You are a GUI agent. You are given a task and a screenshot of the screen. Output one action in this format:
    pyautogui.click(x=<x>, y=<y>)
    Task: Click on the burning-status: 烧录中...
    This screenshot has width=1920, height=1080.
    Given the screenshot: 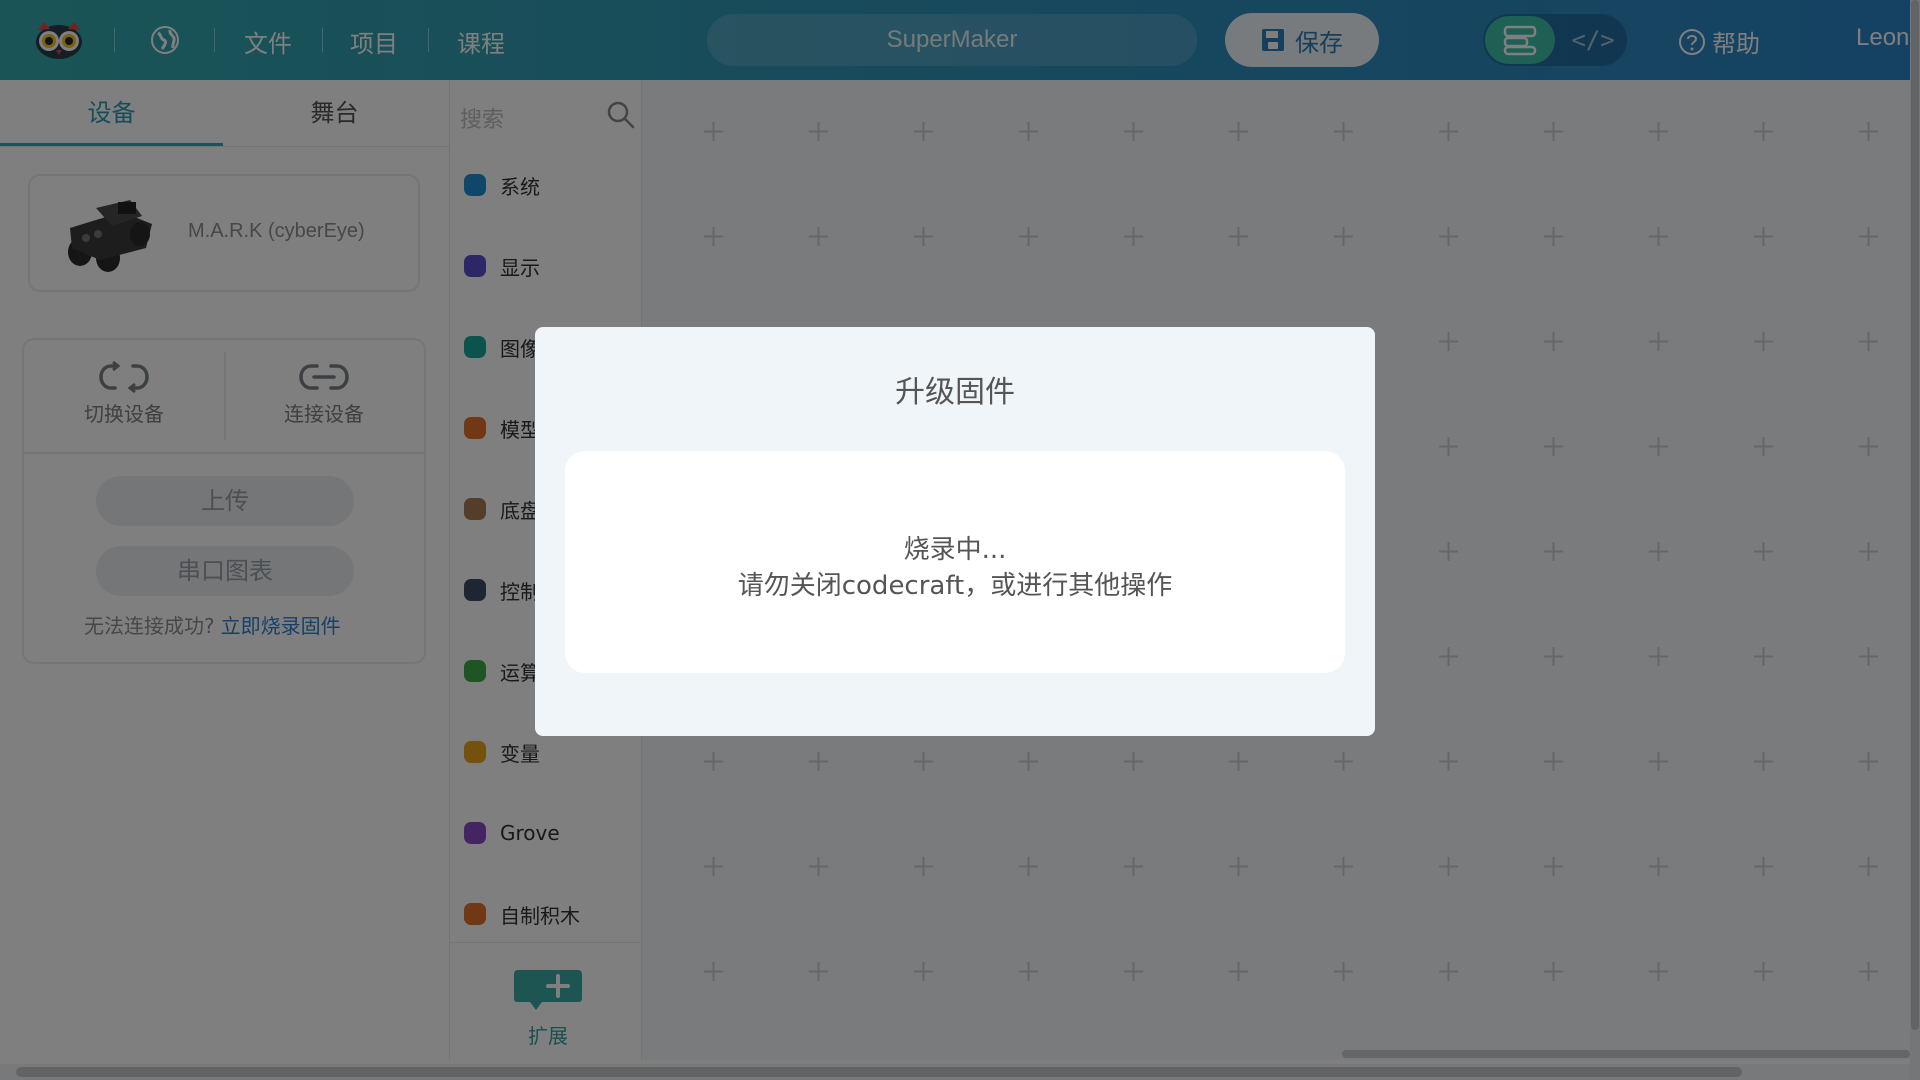 What is the action you would take?
    pyautogui.click(x=955, y=550)
    